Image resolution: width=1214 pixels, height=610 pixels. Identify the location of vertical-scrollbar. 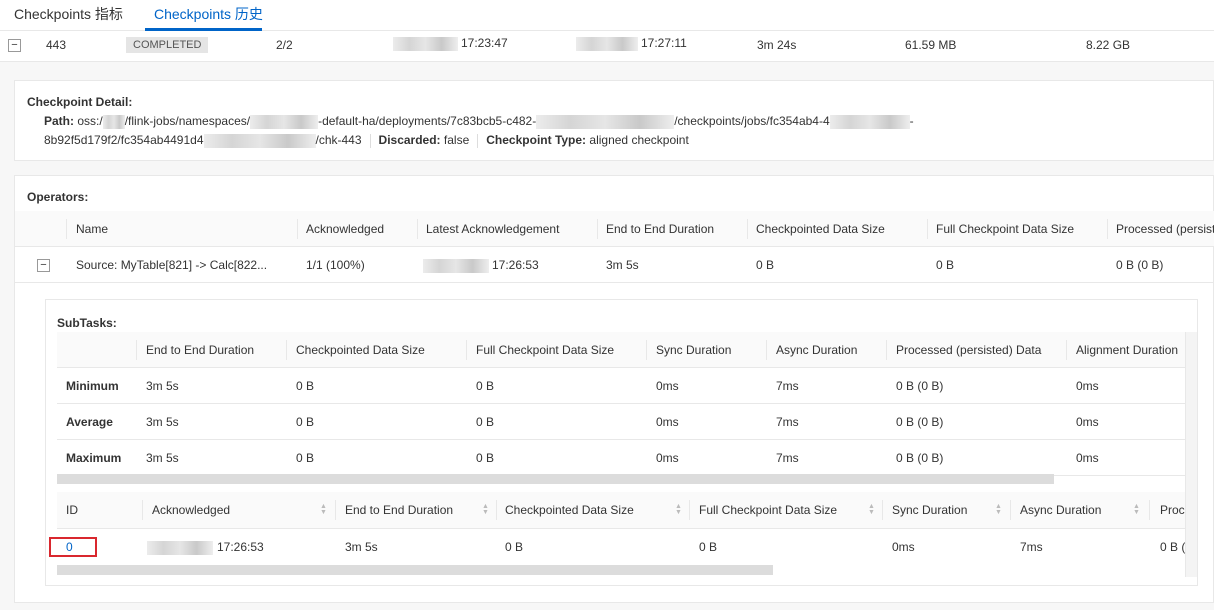
(1191, 454).